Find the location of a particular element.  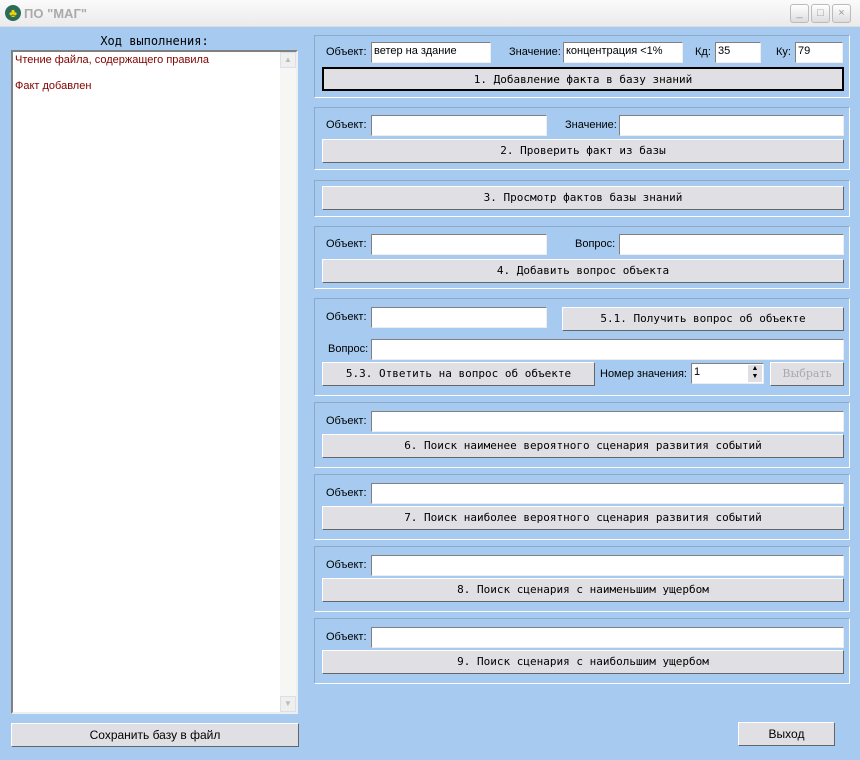

answer-question-button: 5.3. Ответить на вопрос об объекте is located at coordinates (458, 374).